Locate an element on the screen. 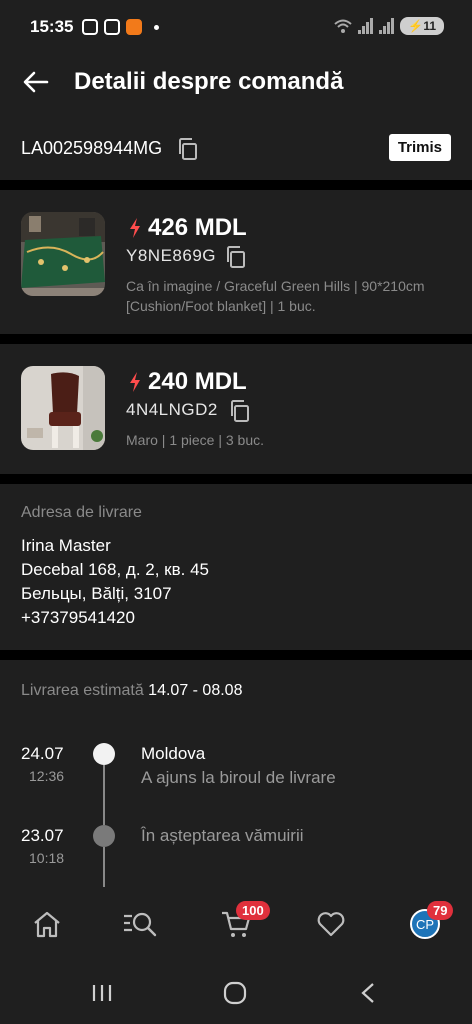 The width and height of the screenshot is (472, 1024). system-back-button is located at coordinates (368, 993).